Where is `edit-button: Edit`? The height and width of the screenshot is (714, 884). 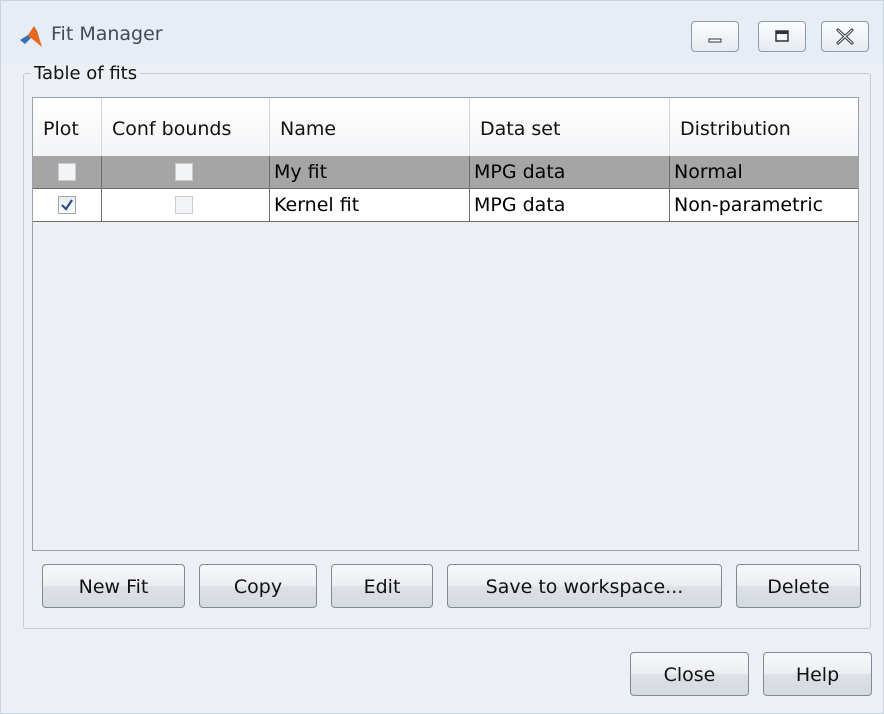 edit-button: Edit is located at coordinates (382, 586).